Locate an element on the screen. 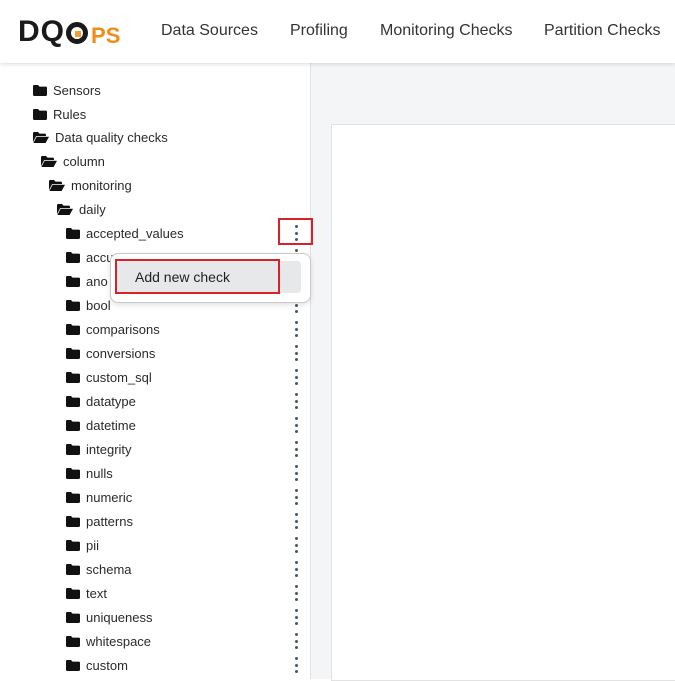 This screenshot has width=675, height=681. tree-item-whitespace: whitespace is located at coordinates (108, 641).